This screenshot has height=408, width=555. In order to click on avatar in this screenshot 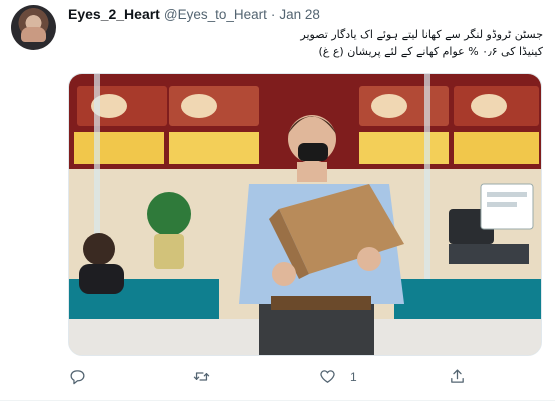, I will do `click(33, 27)`.